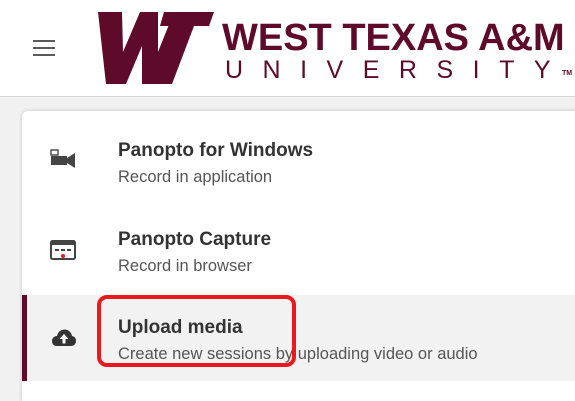 The image size is (575, 401). What do you see at coordinates (195, 239) in the screenshot?
I see `menu-item-title: Panopto Capture` at bounding box center [195, 239].